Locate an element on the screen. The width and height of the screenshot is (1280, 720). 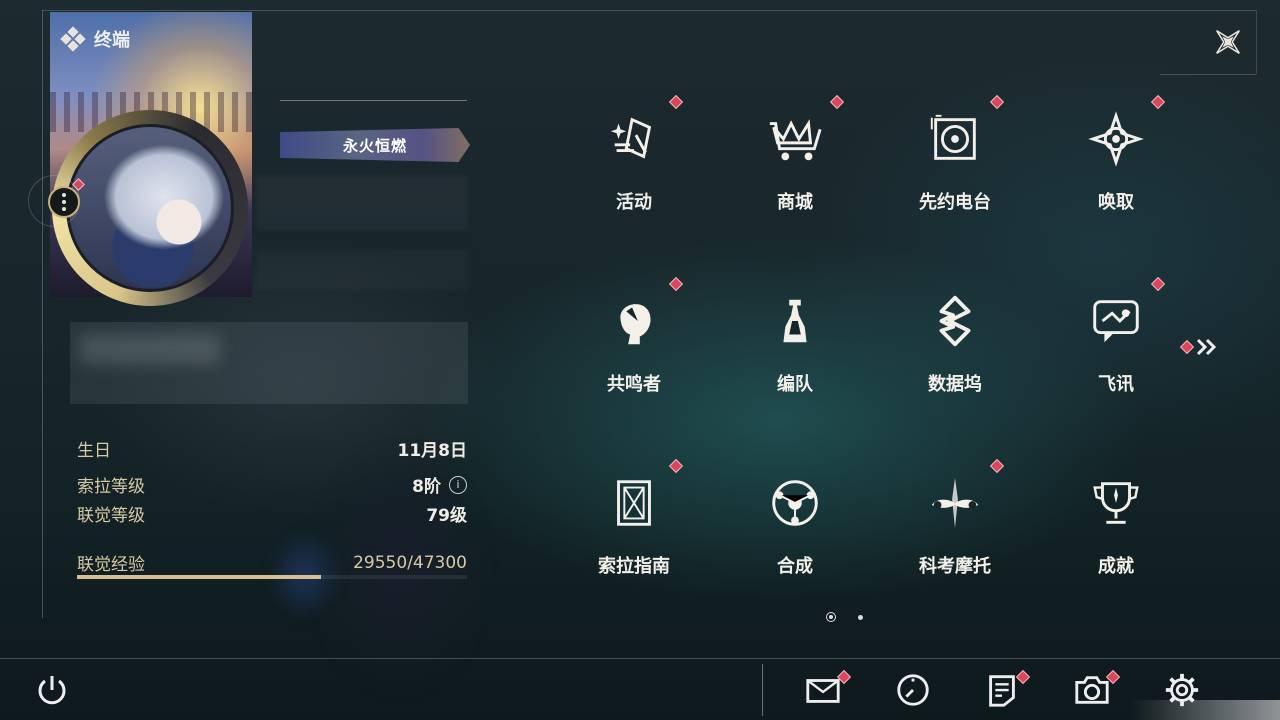
exp-progress-fill is located at coordinates (199, 577).